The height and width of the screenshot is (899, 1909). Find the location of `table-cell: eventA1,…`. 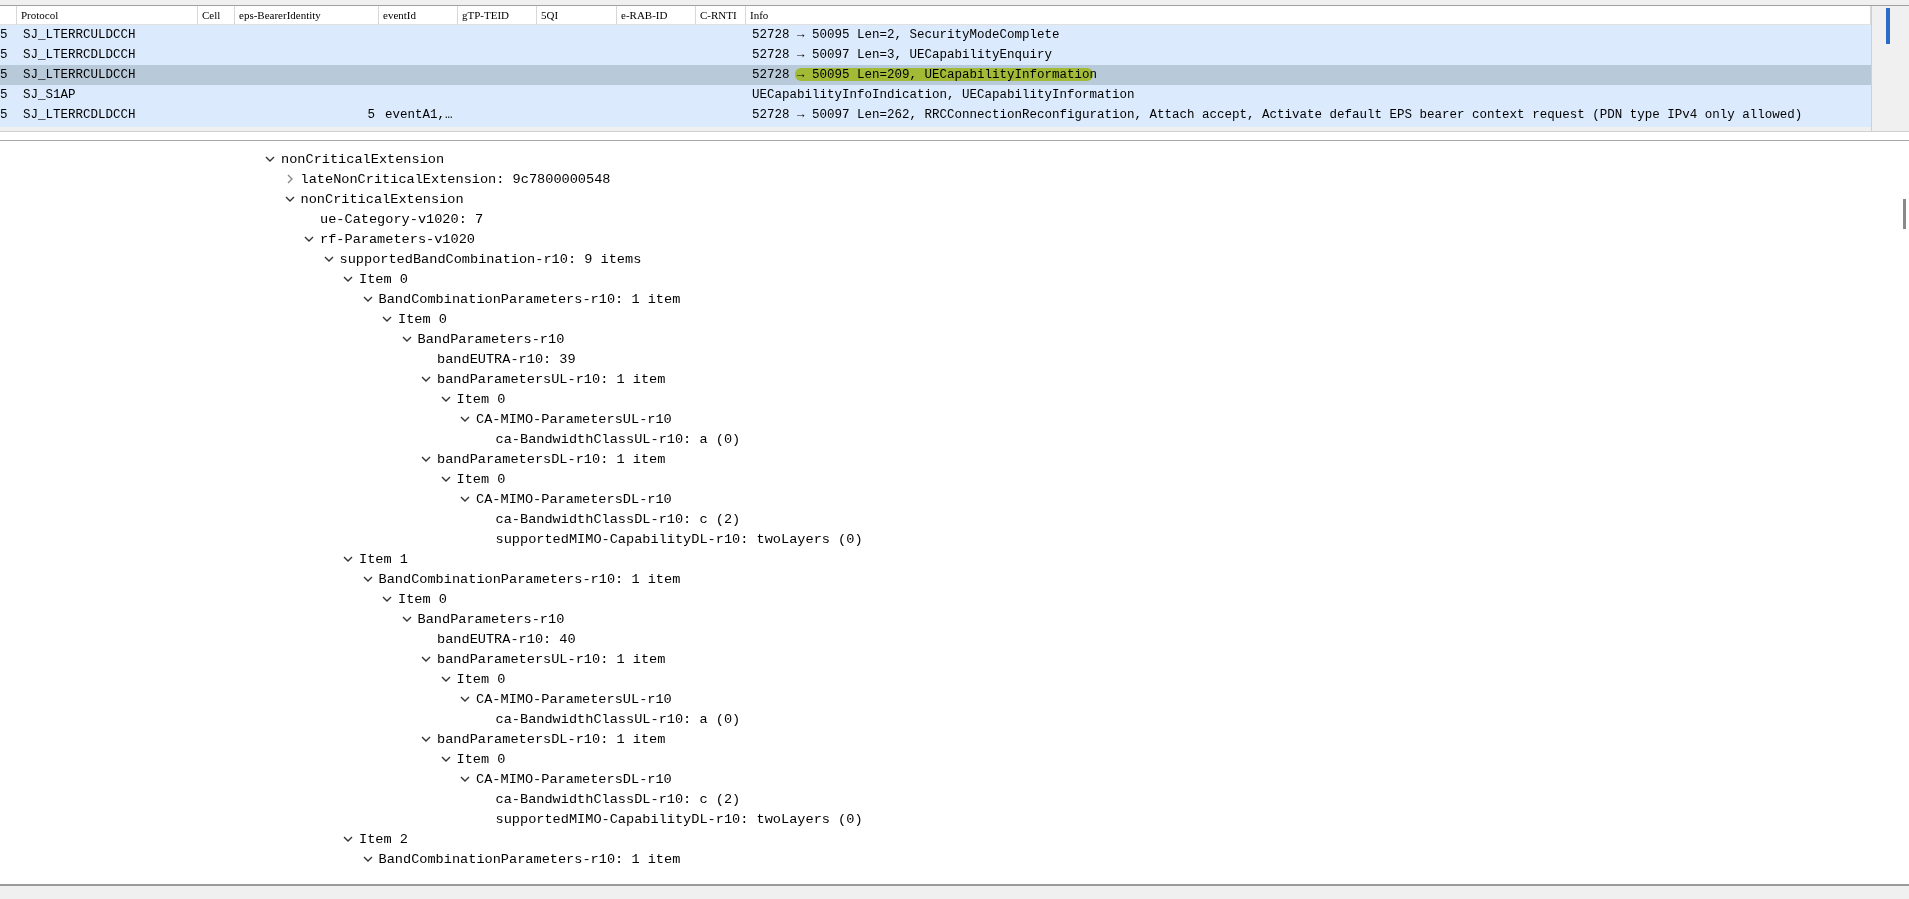

table-cell: eventA1,… is located at coordinates (419, 115).